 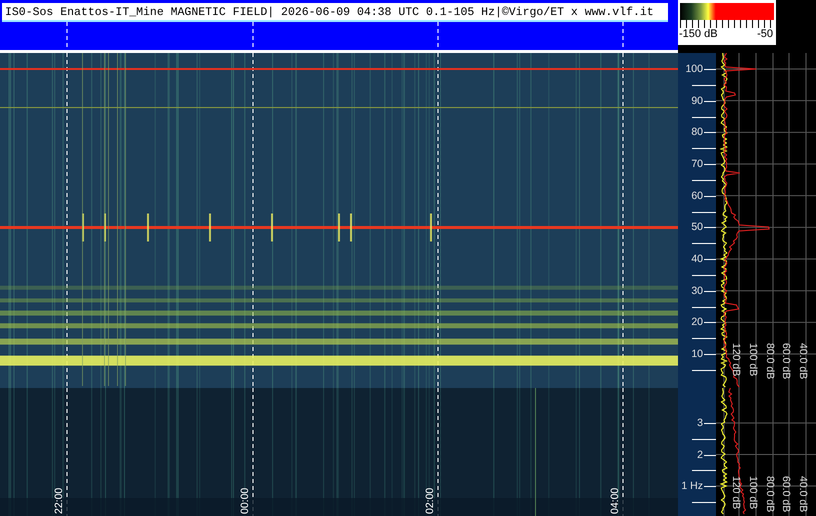 What do you see at coordinates (59, 501) in the screenshot?
I see `time-label: 22:00` at bounding box center [59, 501].